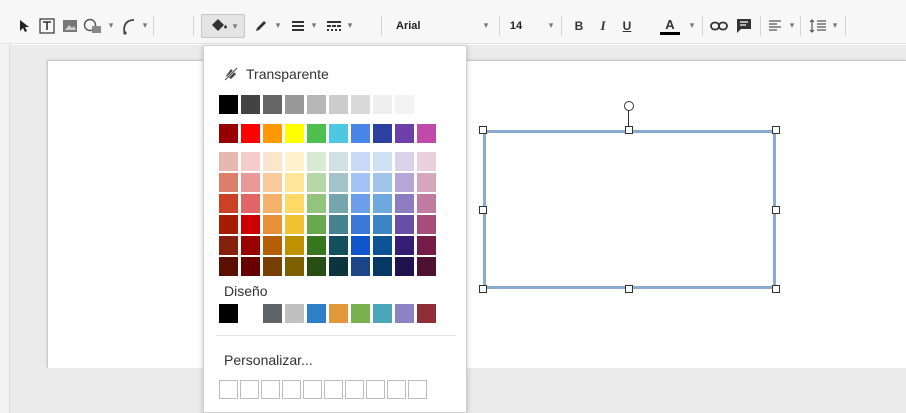 The image size is (906, 413). I want to click on shape-icon, so click(93, 26).